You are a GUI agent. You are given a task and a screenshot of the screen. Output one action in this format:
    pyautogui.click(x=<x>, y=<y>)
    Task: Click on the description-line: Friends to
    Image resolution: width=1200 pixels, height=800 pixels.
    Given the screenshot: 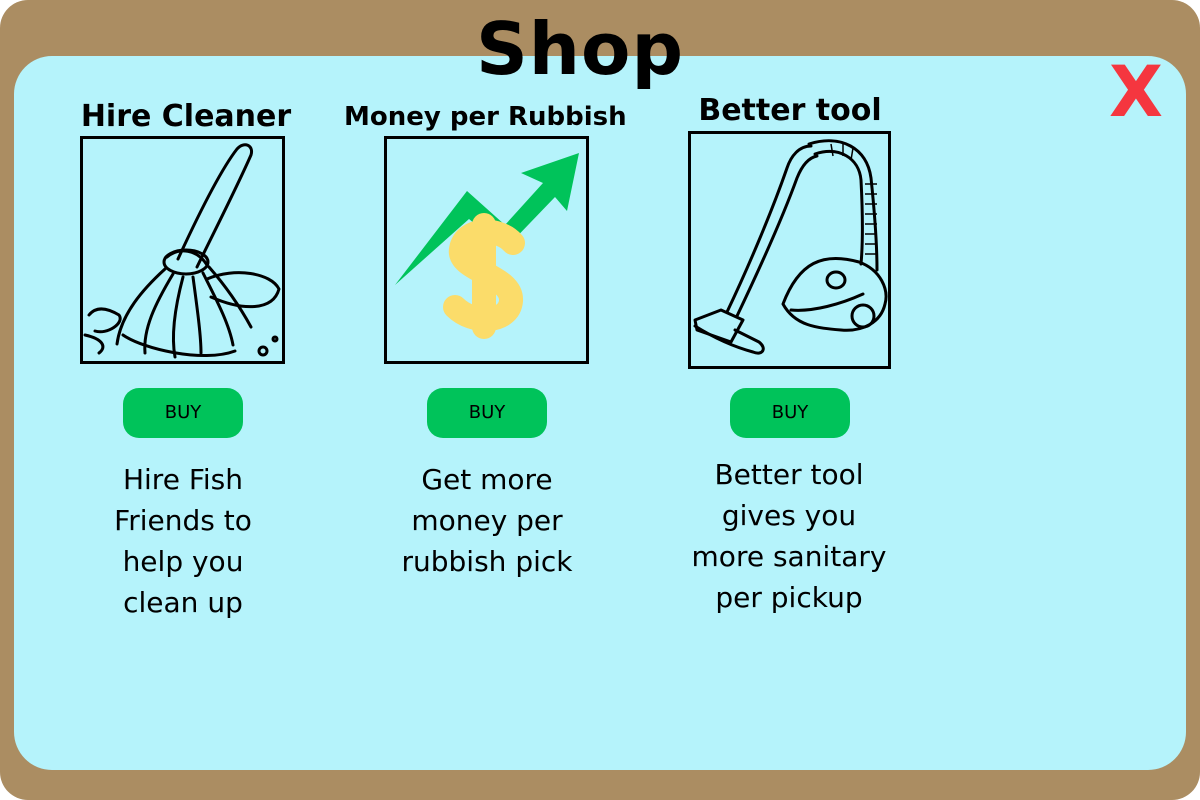 What is the action you would take?
    pyautogui.click(x=183, y=520)
    